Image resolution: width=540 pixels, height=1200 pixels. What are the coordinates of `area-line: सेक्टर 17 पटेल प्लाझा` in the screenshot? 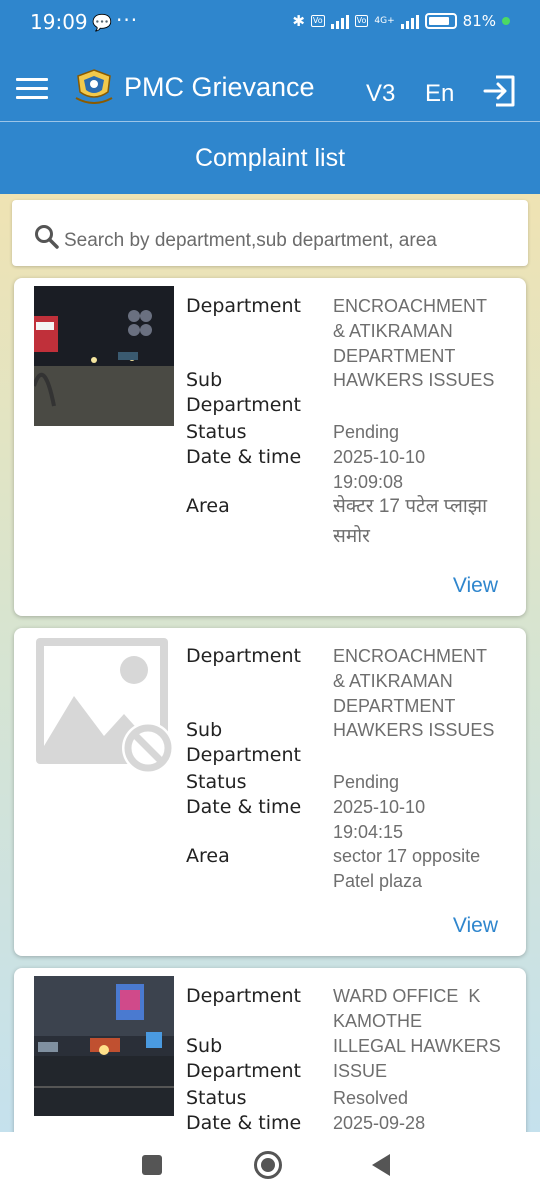 It's located at (410, 506).